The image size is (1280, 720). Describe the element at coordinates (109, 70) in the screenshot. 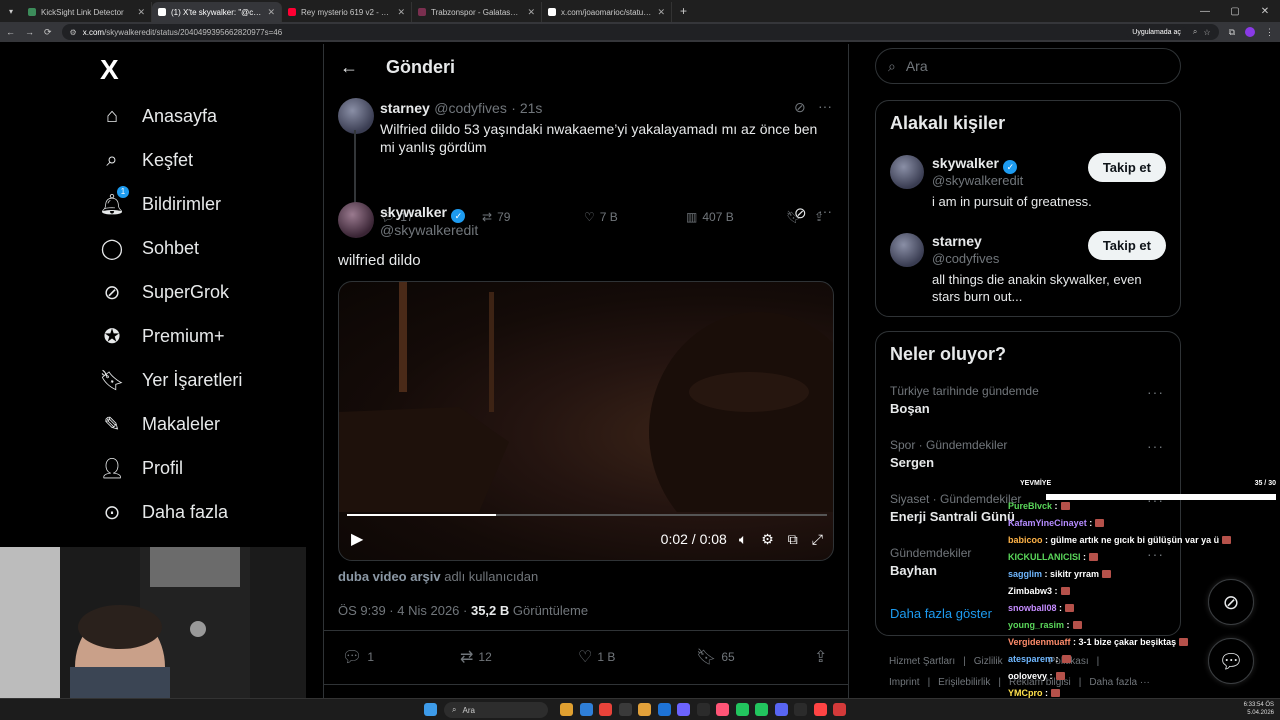

I see `x-logo: X` at that location.